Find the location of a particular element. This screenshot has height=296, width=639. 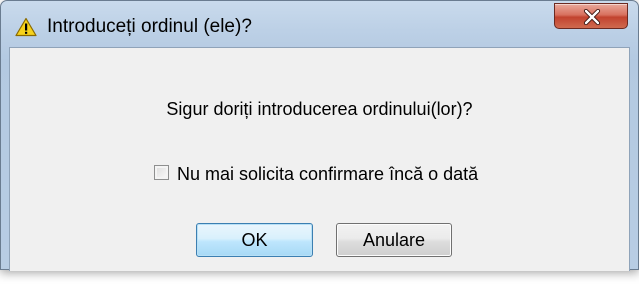

dont-ask-again-label: Nu mai solicita confirmare încă o dată is located at coordinates (327, 174).